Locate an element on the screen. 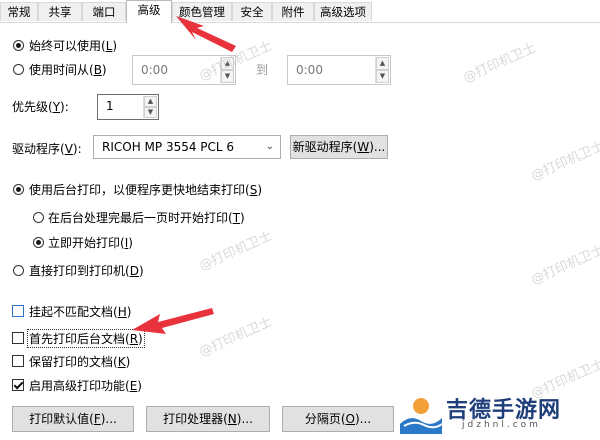 The height and width of the screenshot is (440, 600). wave-logo-icon is located at coordinates (421, 416).